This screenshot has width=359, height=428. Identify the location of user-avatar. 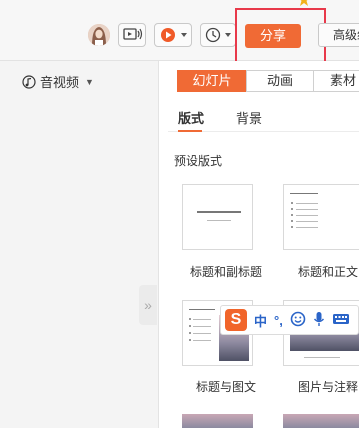
(99, 35).